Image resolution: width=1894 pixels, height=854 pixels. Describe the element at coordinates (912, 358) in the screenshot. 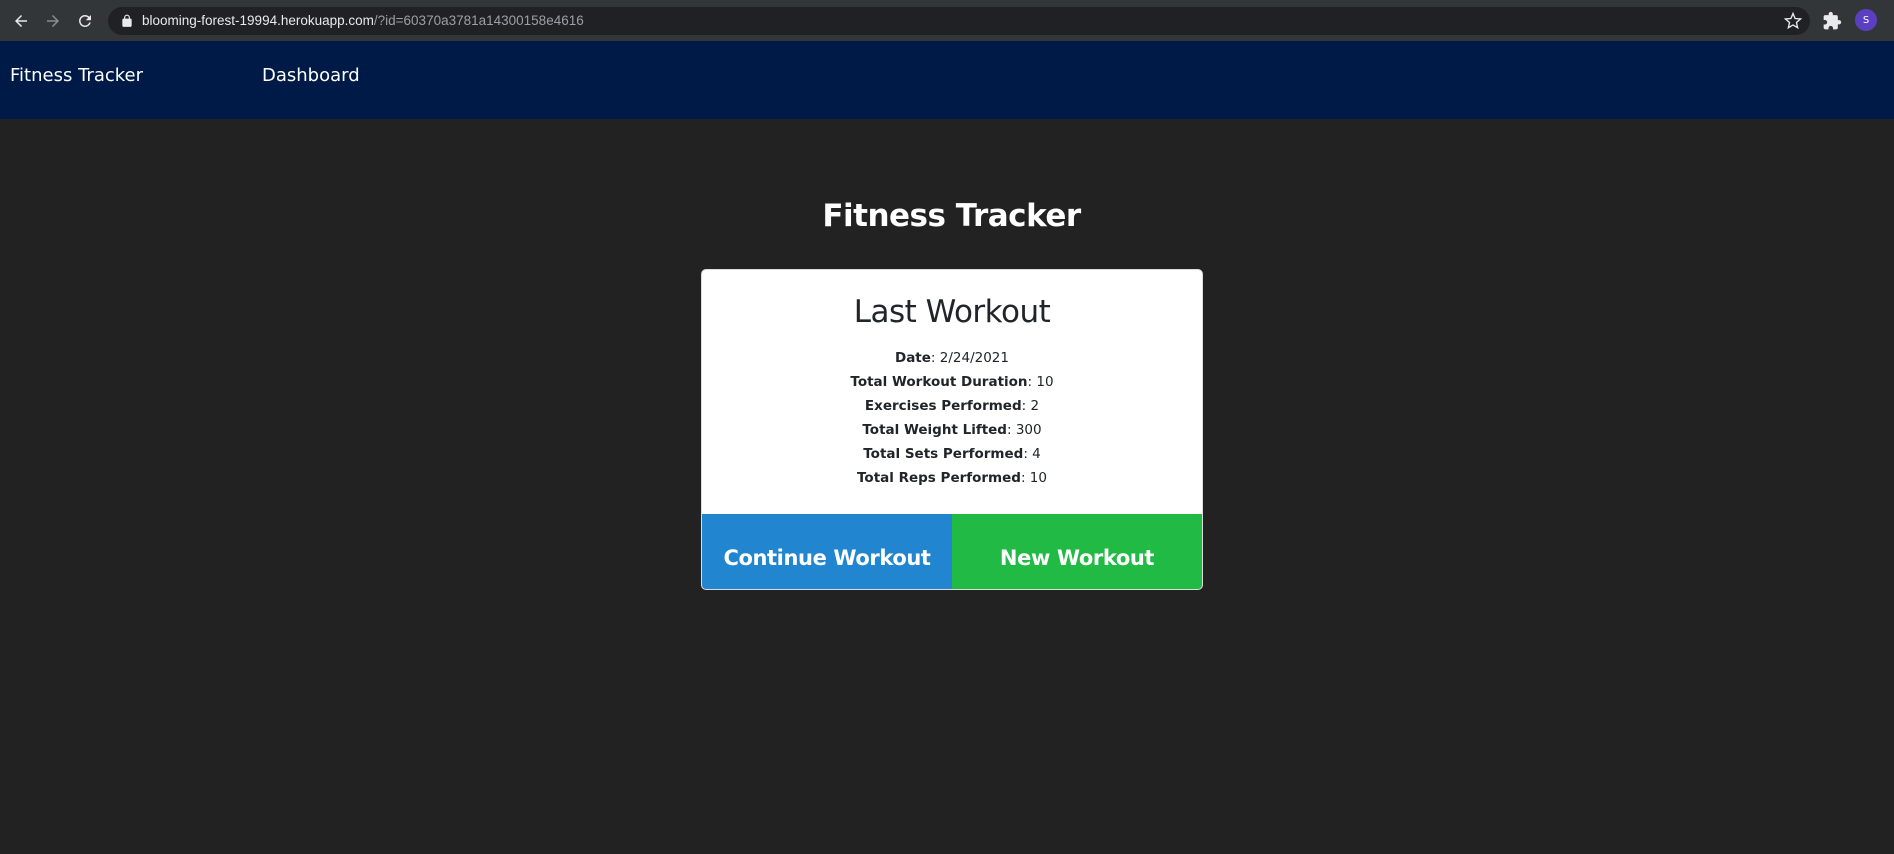

I see `stat-label: Date` at that location.